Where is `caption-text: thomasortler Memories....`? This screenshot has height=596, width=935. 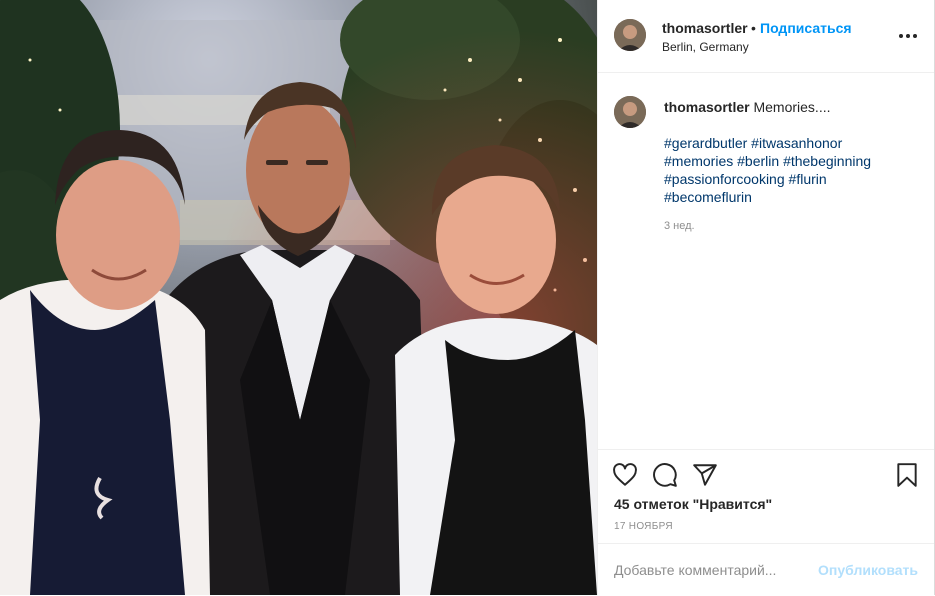
caption-text: thomasortler Memories.... is located at coordinates (789, 107).